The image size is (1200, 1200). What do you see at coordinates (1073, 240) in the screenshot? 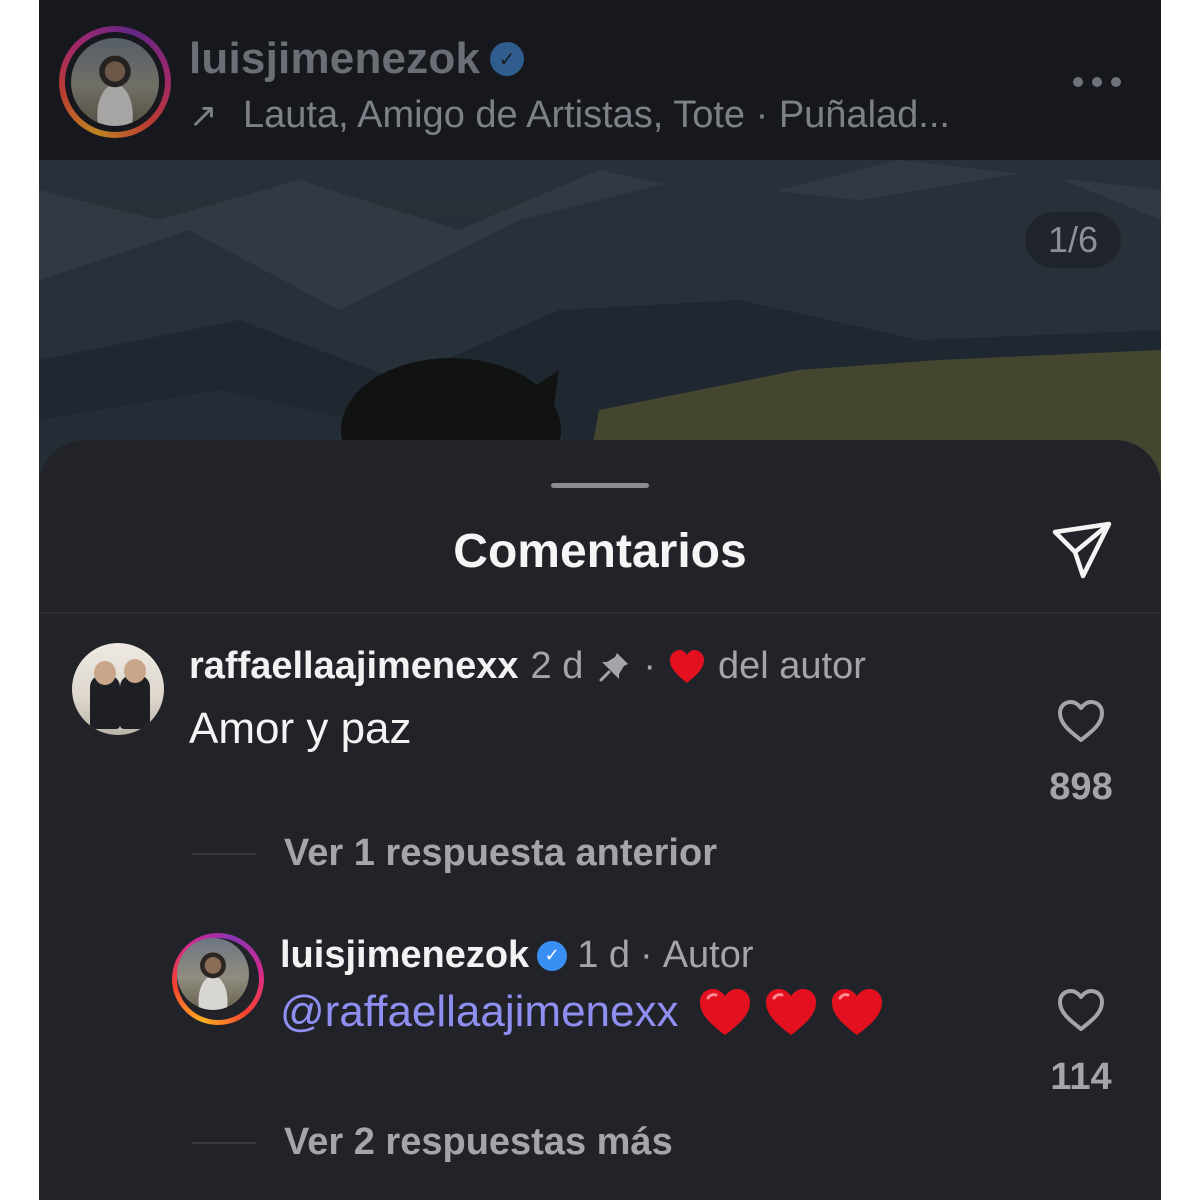
I see `carousel-page-counter: 1/6` at bounding box center [1073, 240].